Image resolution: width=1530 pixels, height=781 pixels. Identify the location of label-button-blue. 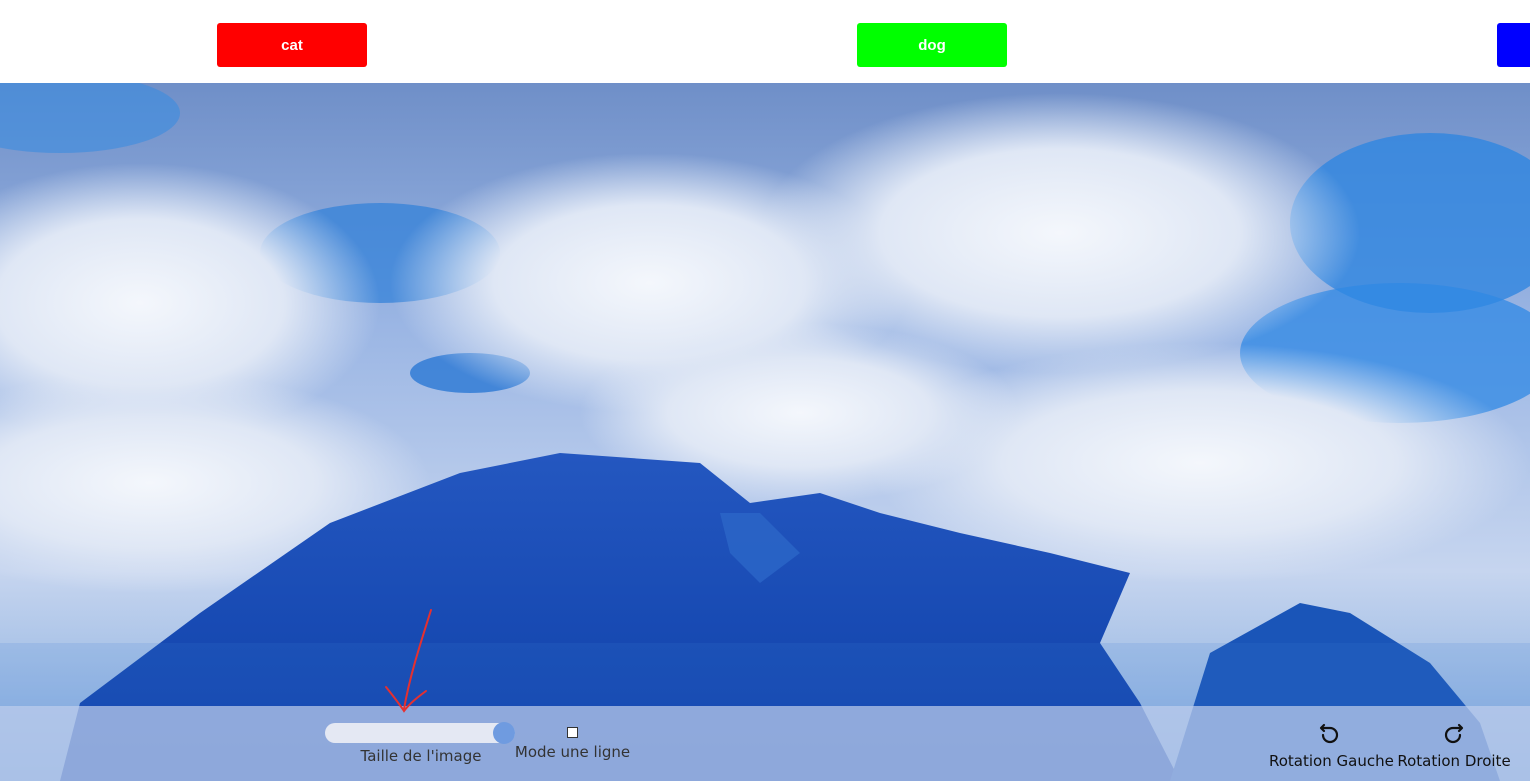
(1513, 45).